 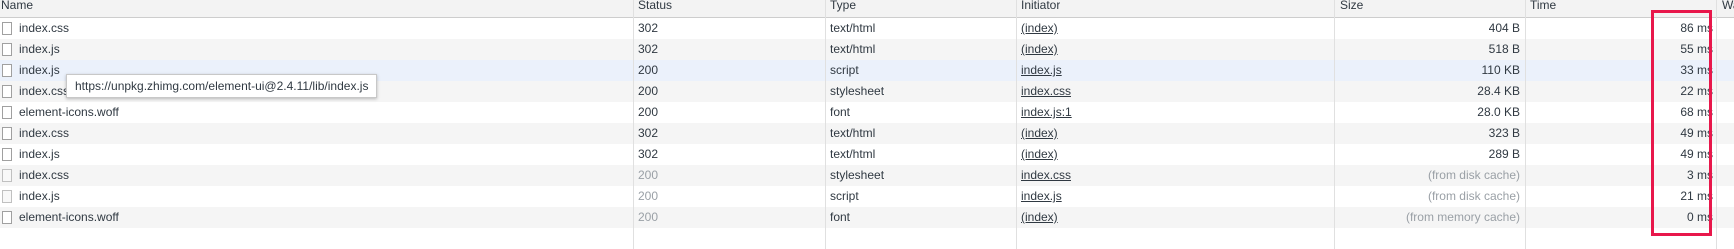 I want to click on request-size: 28.0 KB, so click(x=1498, y=112).